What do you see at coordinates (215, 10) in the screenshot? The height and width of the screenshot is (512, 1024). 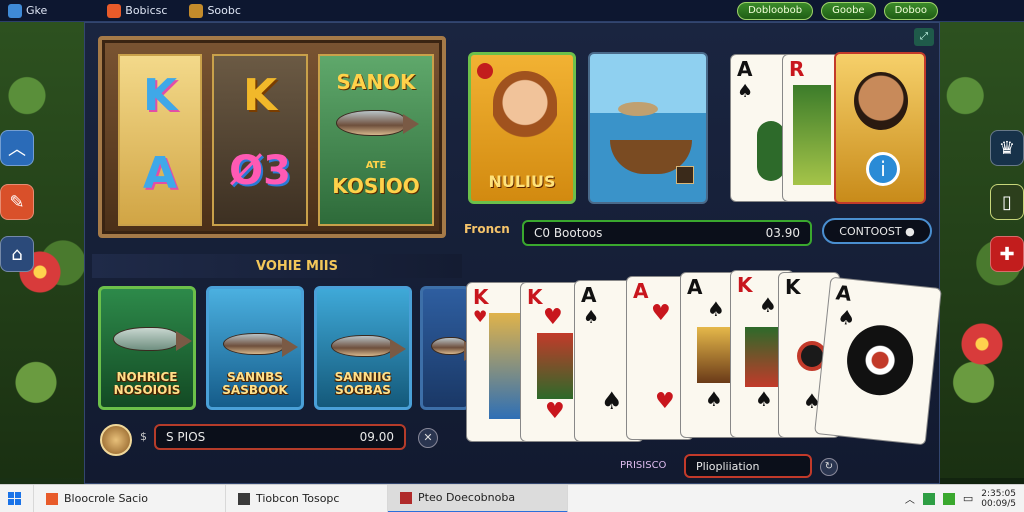 I see `topbar-item-2: Soobc` at bounding box center [215, 10].